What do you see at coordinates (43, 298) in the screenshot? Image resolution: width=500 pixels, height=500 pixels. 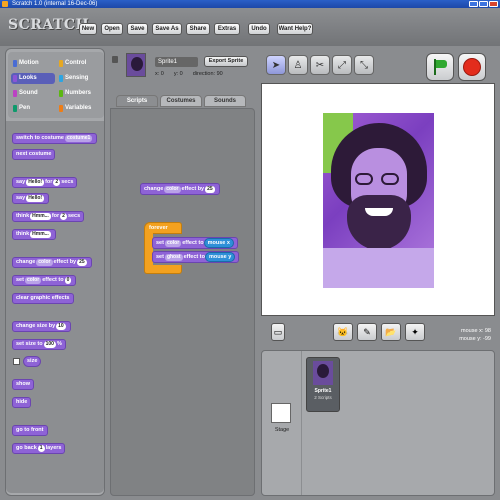 I see `block-clear-graphic-effects: clear graphic effects` at bounding box center [43, 298].